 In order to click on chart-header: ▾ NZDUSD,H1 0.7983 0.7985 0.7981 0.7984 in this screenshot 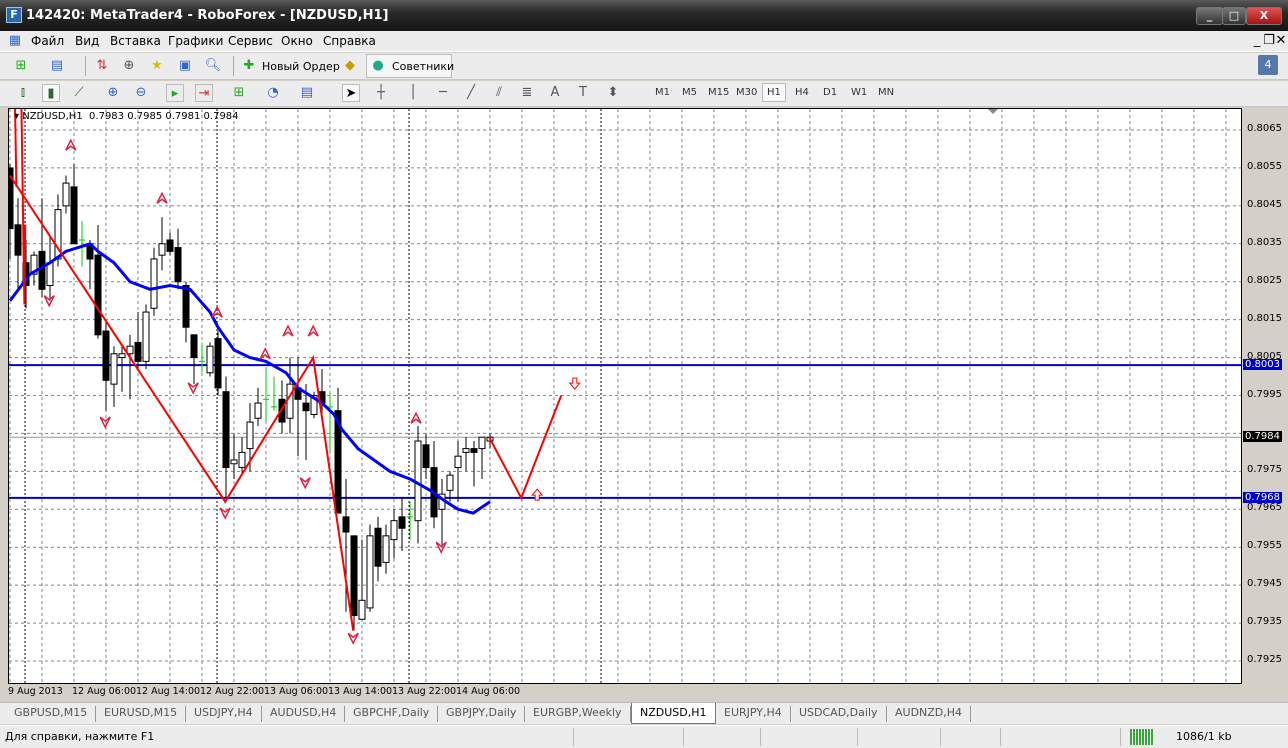, I will do `click(126, 116)`.